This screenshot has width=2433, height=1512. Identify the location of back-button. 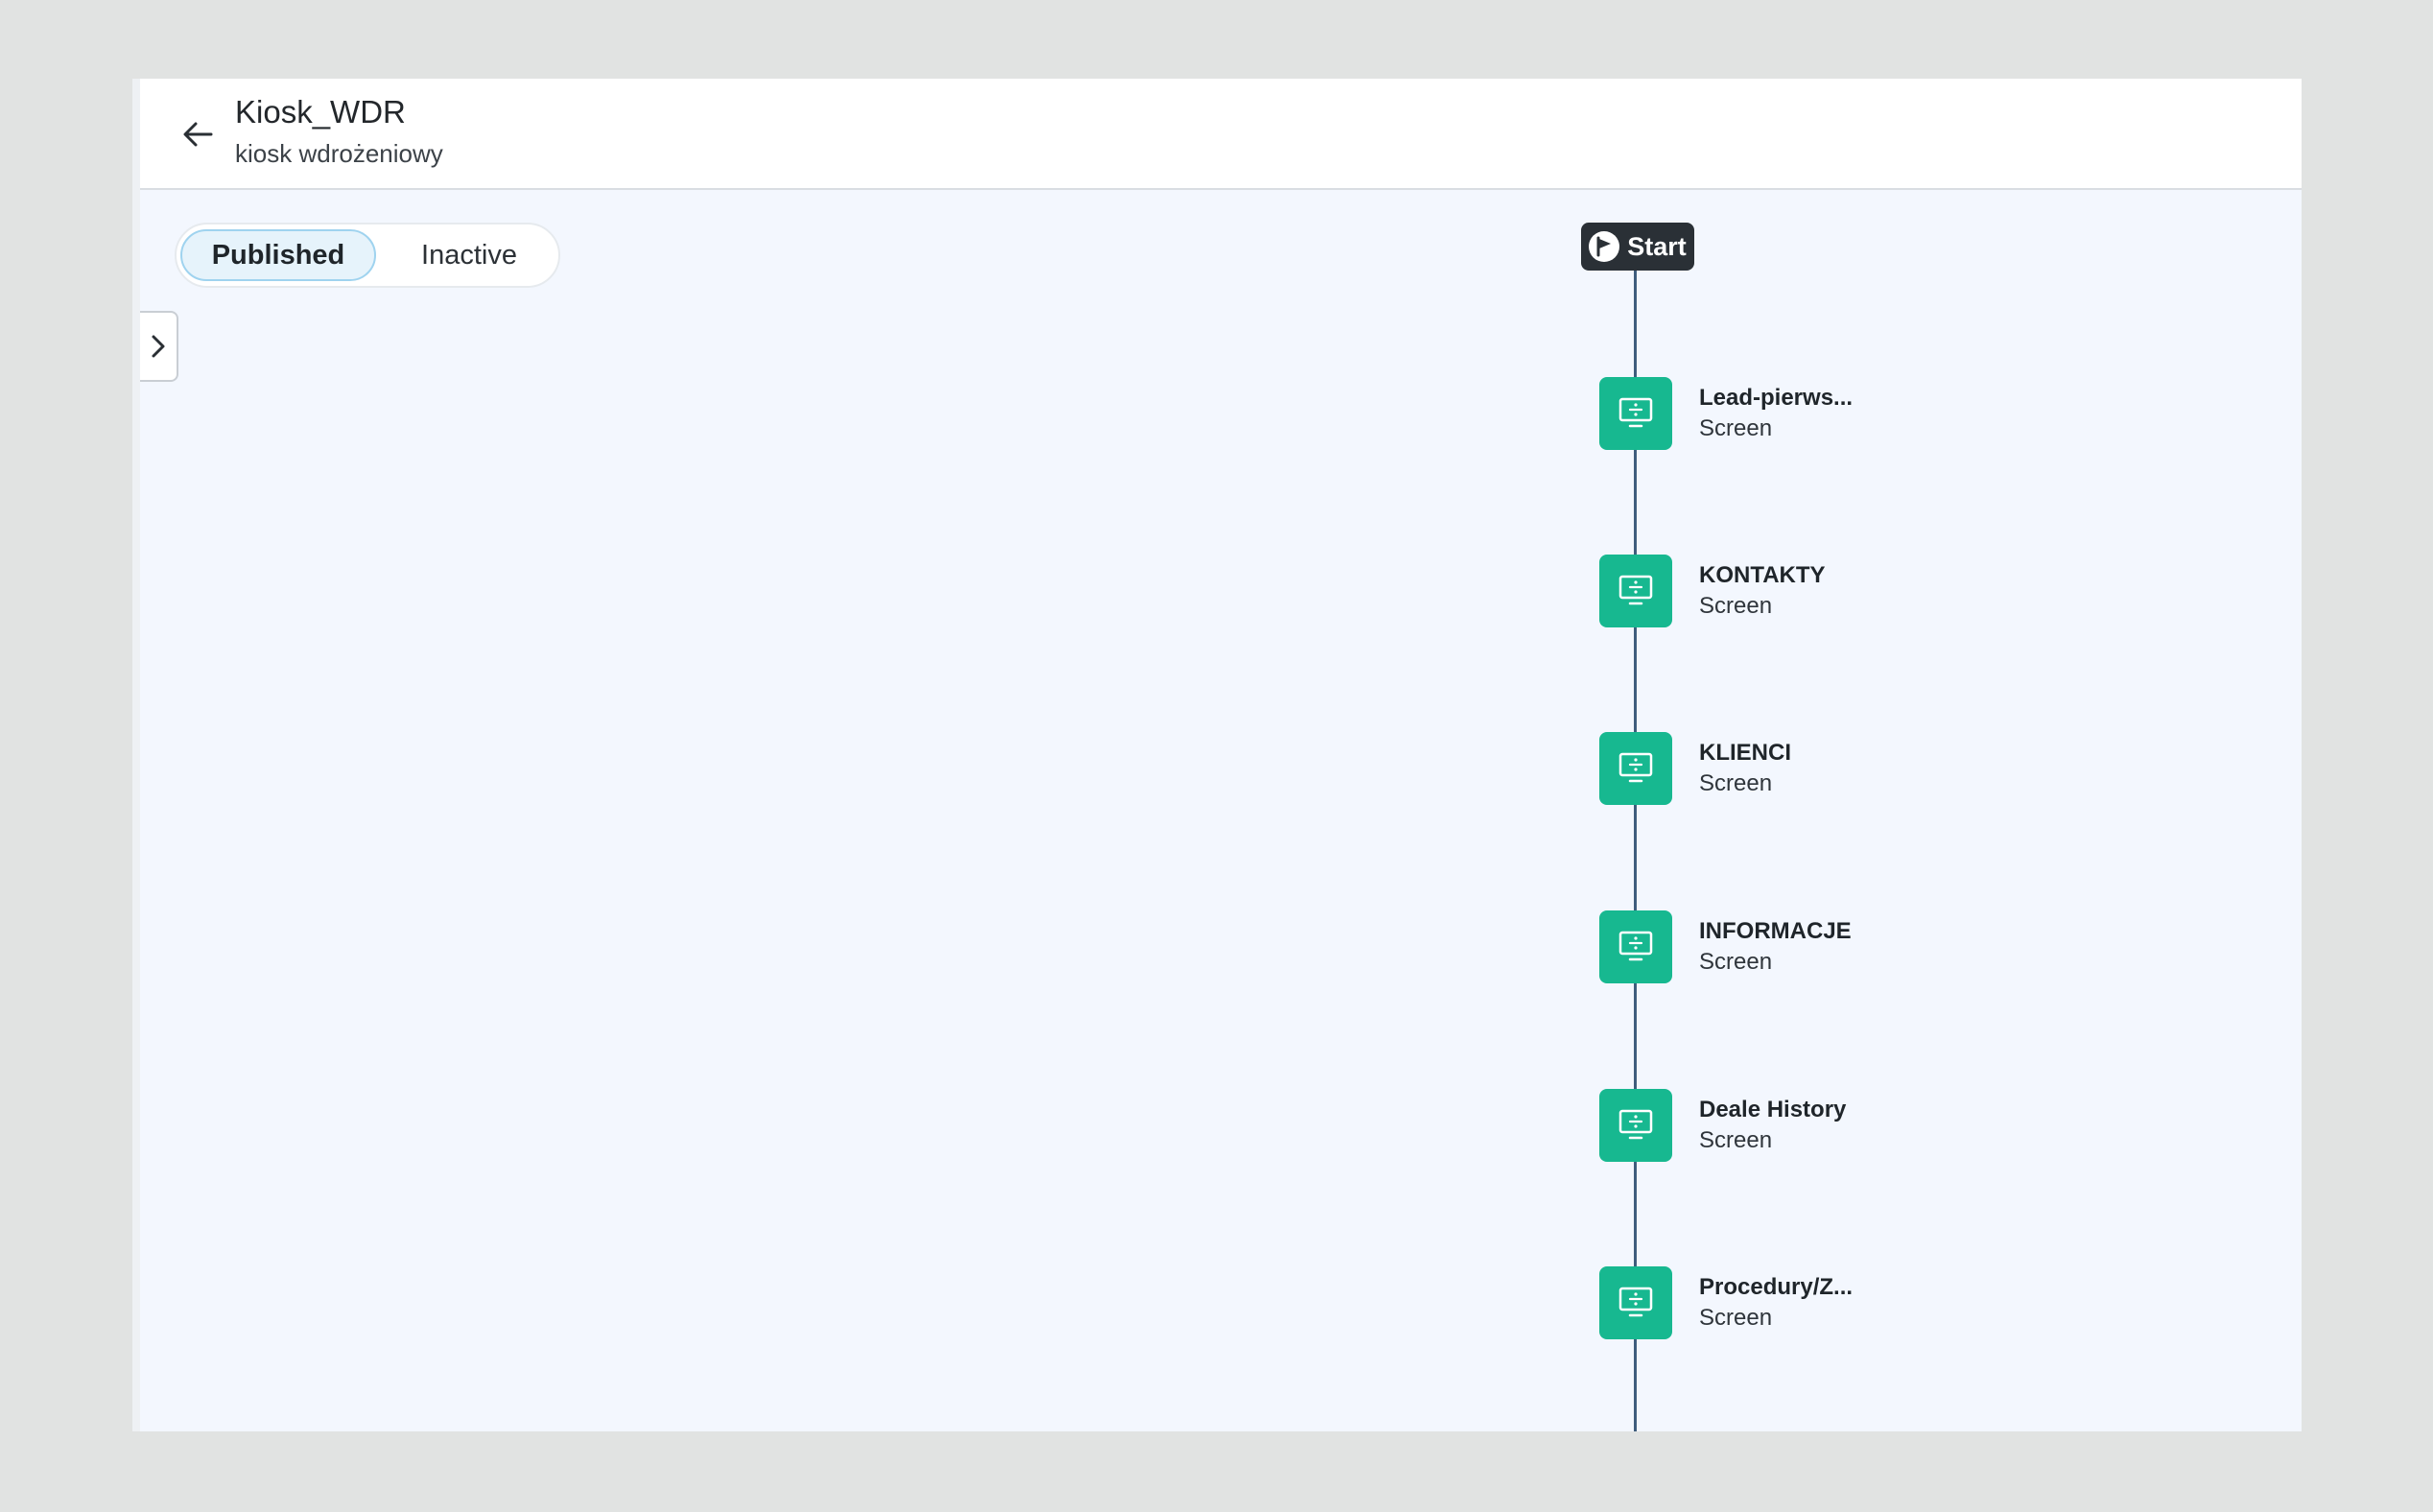
(197, 134).